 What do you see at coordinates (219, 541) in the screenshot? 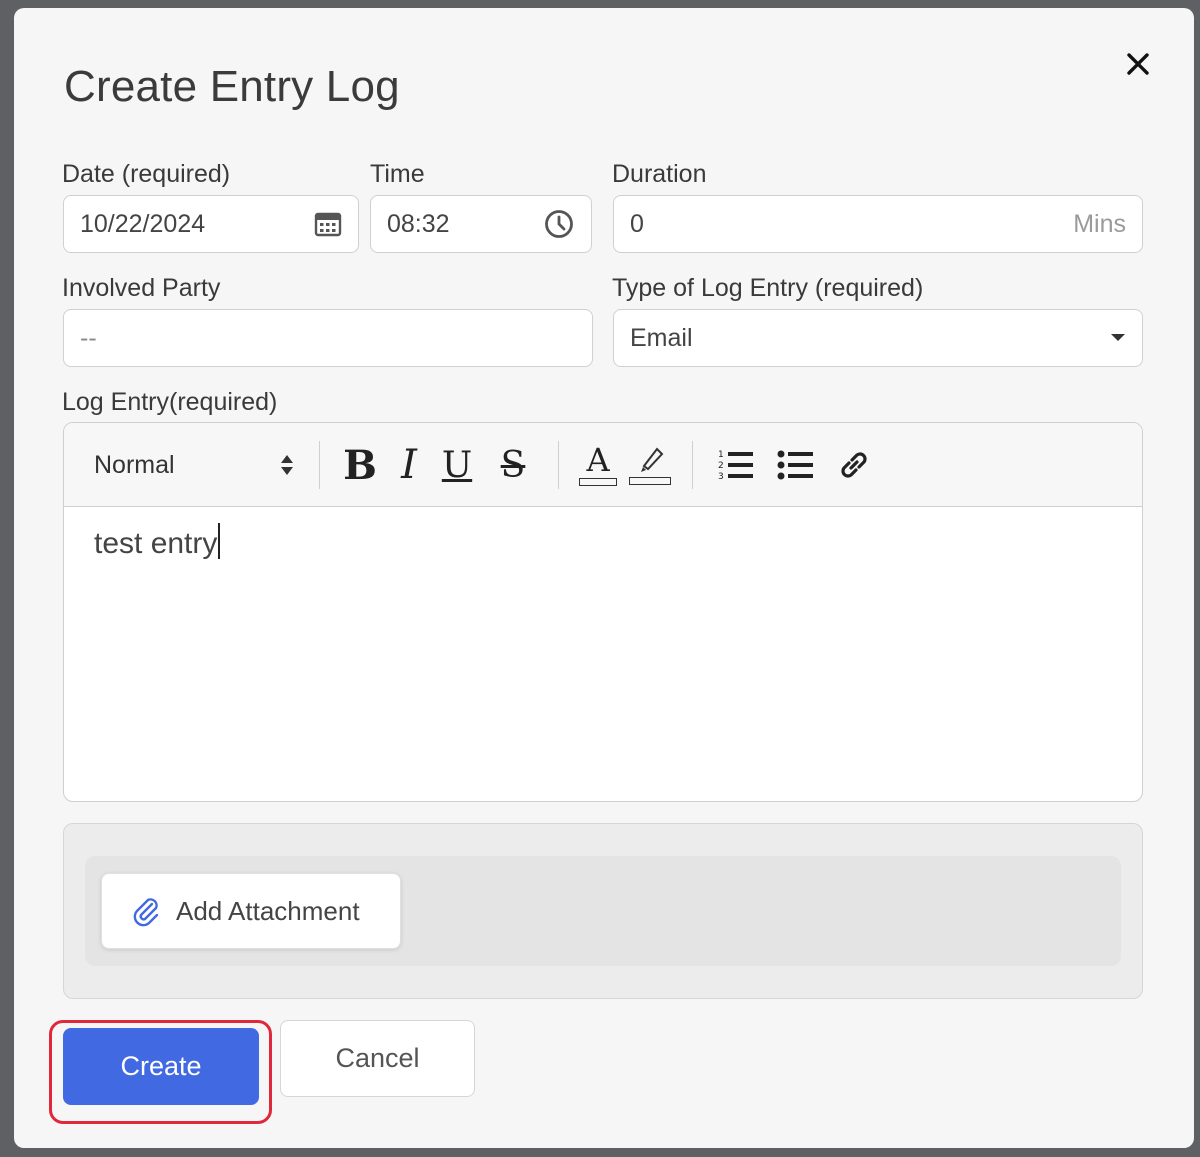
I see `text-caret` at bounding box center [219, 541].